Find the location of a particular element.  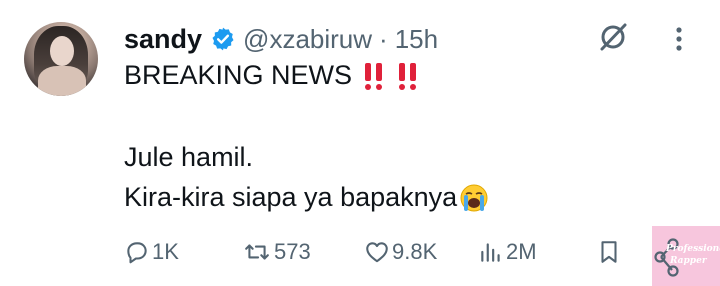

post-text-line-2: Jule hamil. is located at coordinates (189, 157).